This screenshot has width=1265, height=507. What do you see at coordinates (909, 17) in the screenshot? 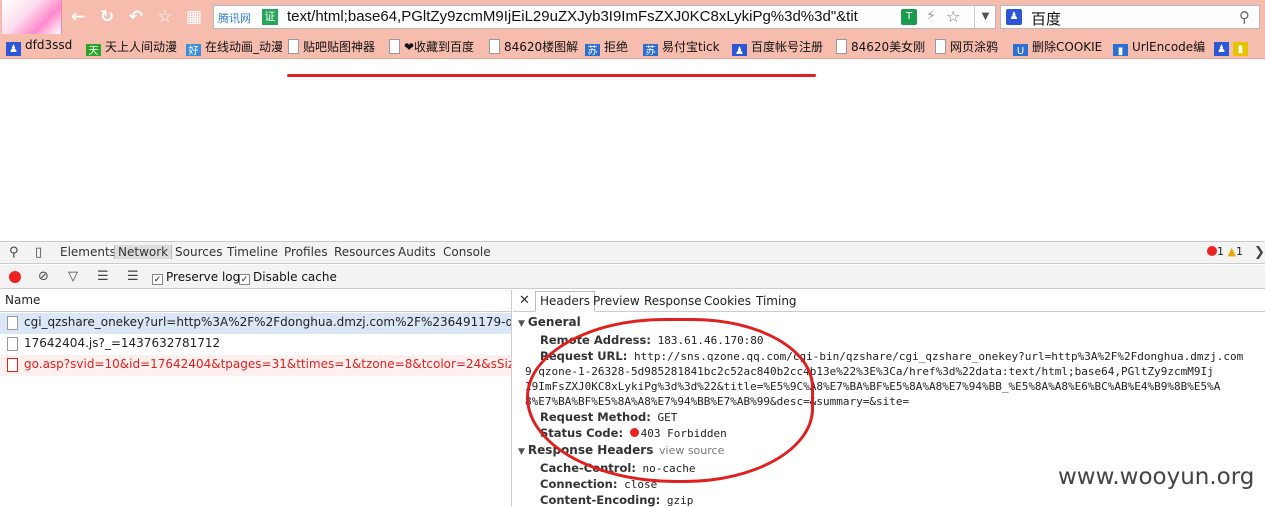
I see `shield-icon: T` at bounding box center [909, 17].